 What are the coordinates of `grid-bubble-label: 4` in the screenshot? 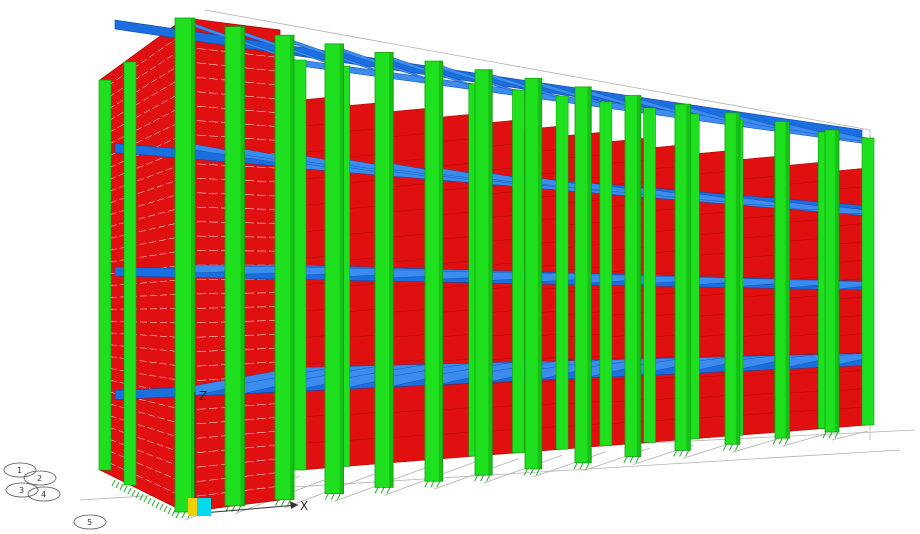 It's located at (43, 494).